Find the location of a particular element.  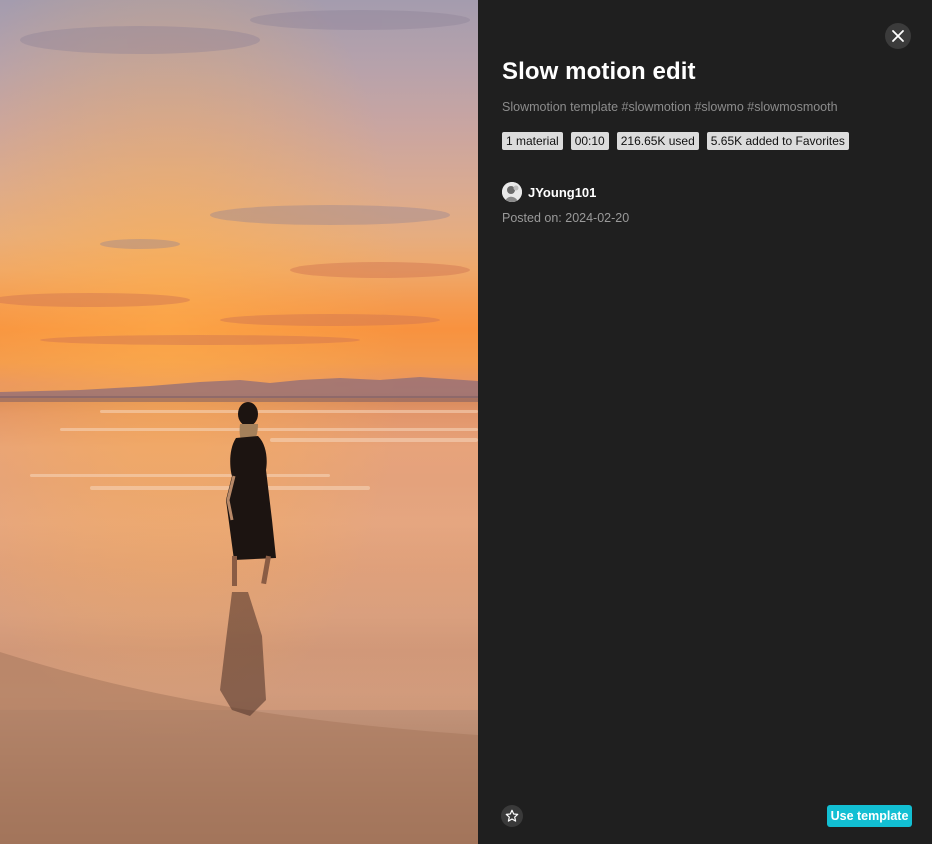

author-name: JYoung101 is located at coordinates (562, 192).